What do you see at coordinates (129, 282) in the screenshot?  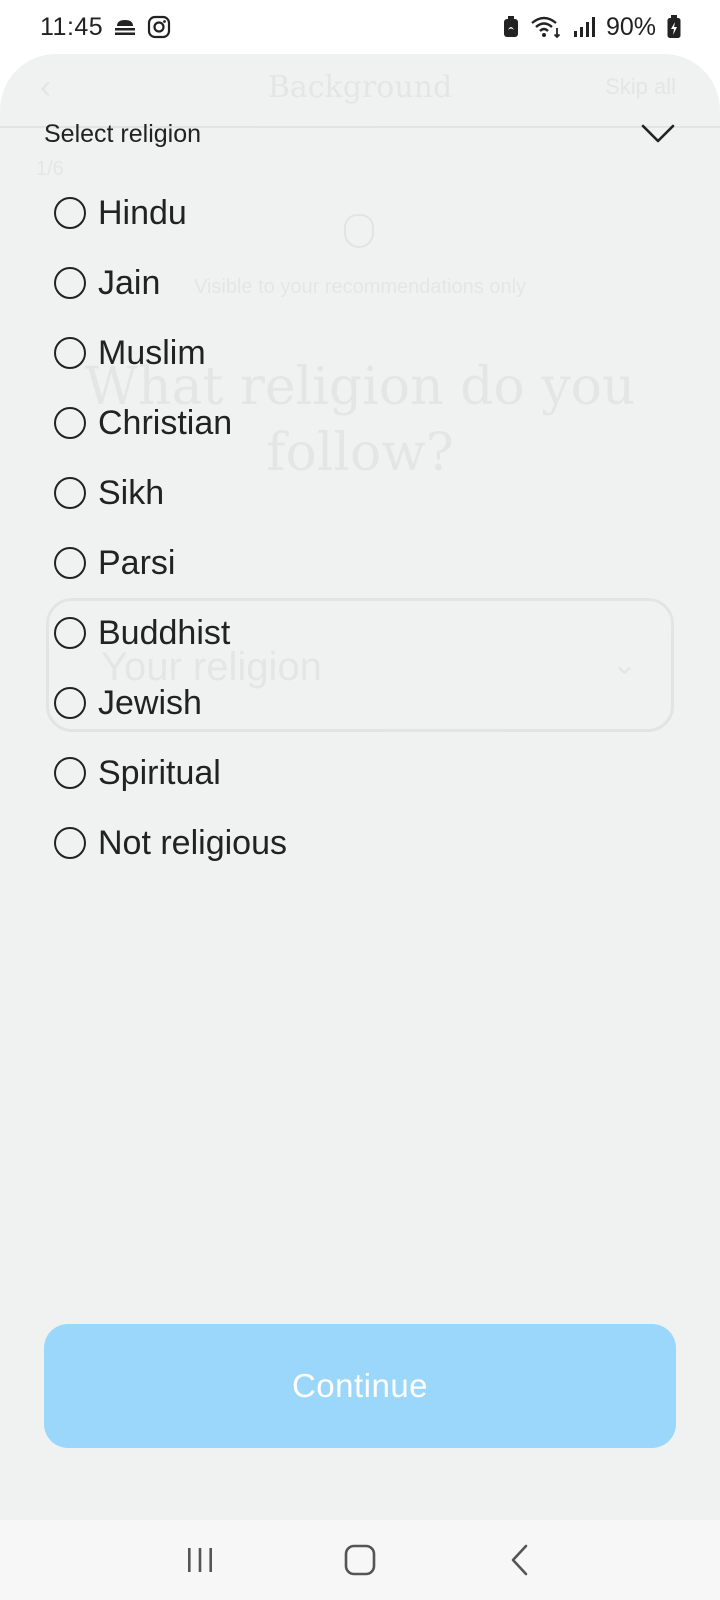 I see `option-label: Jain` at bounding box center [129, 282].